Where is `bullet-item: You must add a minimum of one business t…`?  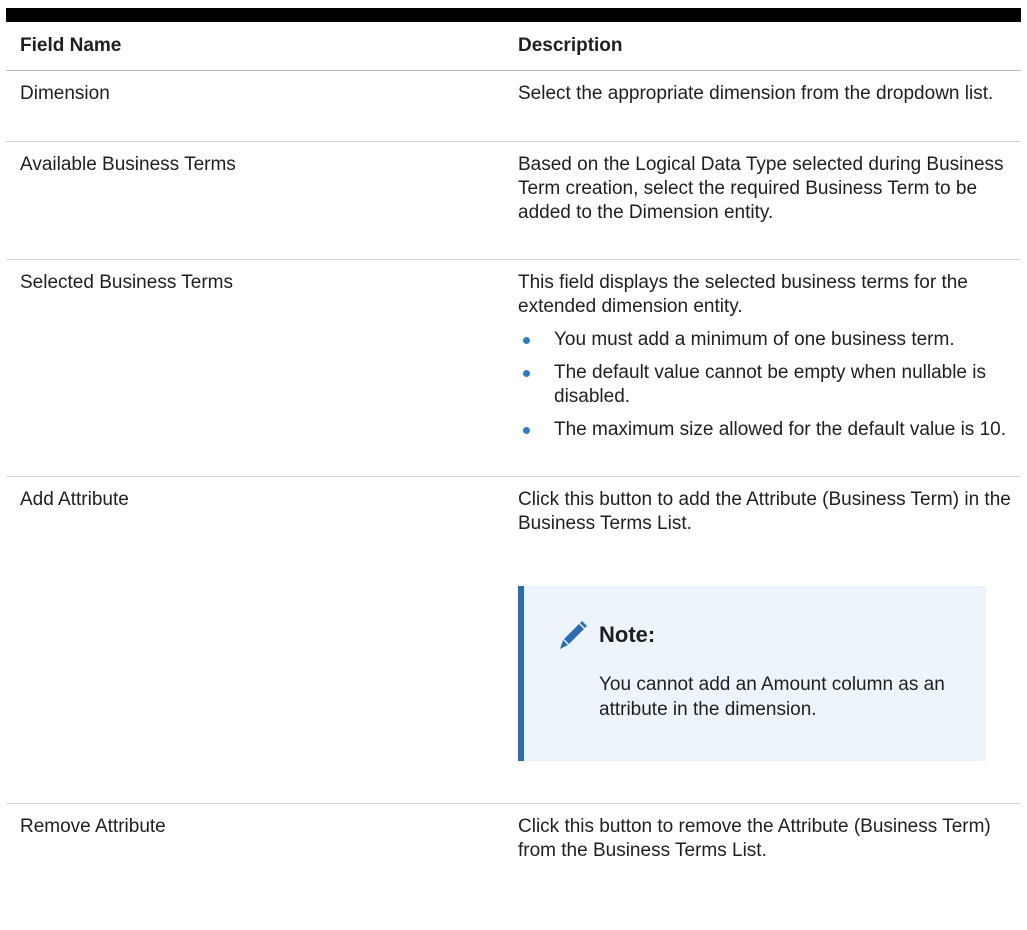 bullet-item: You must add a minimum of one business t… is located at coordinates (764, 340).